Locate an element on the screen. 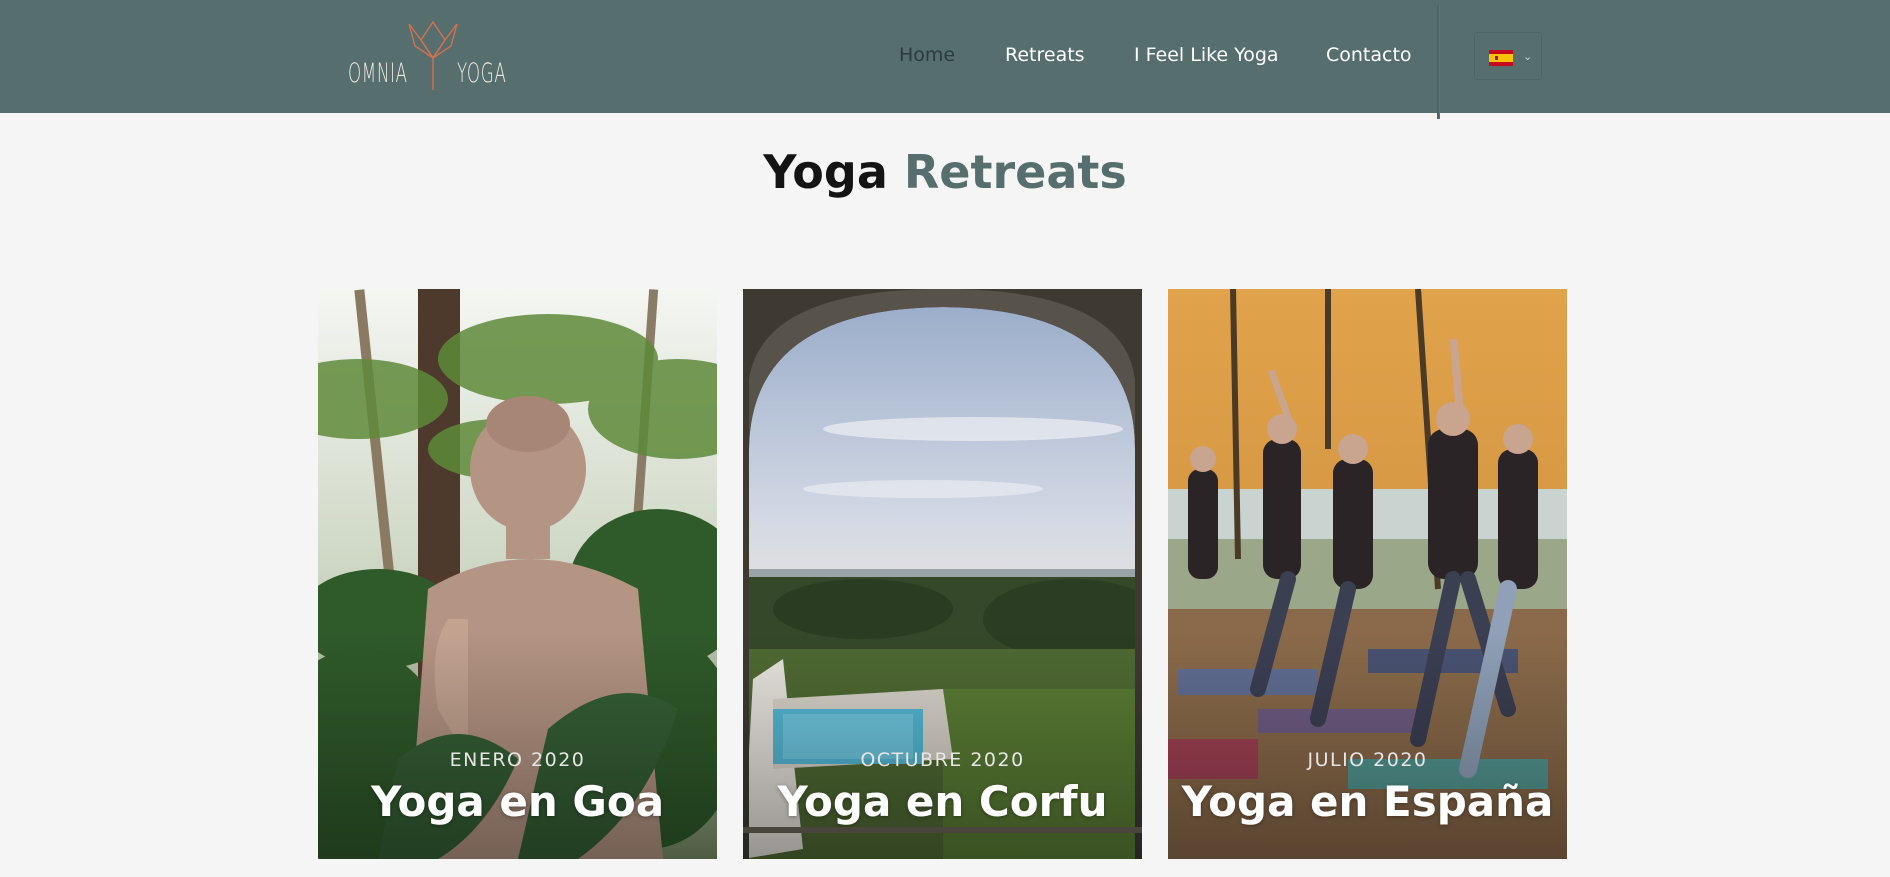  buddha-statue-palms-photo is located at coordinates (517, 574).